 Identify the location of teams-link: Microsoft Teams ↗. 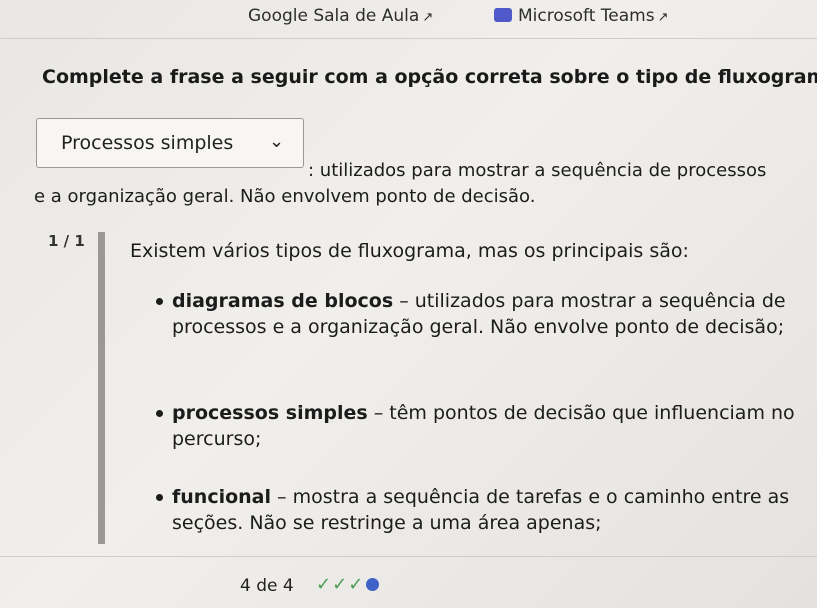
(581, 16).